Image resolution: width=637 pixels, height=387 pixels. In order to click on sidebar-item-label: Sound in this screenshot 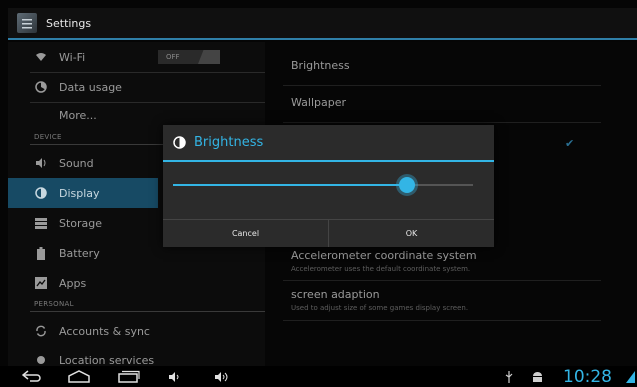, I will do `click(76, 163)`.